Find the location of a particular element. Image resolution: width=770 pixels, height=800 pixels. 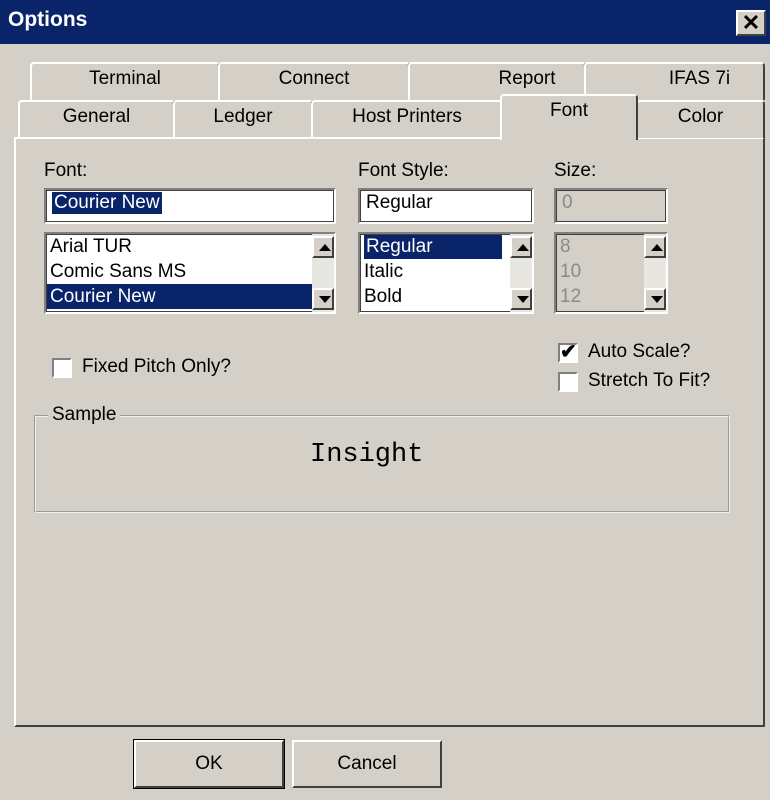

stretch-to-fit-label: Stretch To Fit? is located at coordinates (649, 381).